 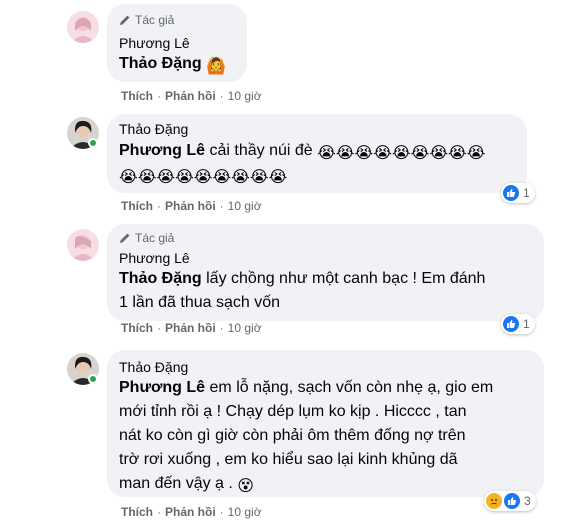 I want to click on crying-face-emoji-row-2: 😭😭😭😭😭😭😭😭😭, so click(x=203, y=177).